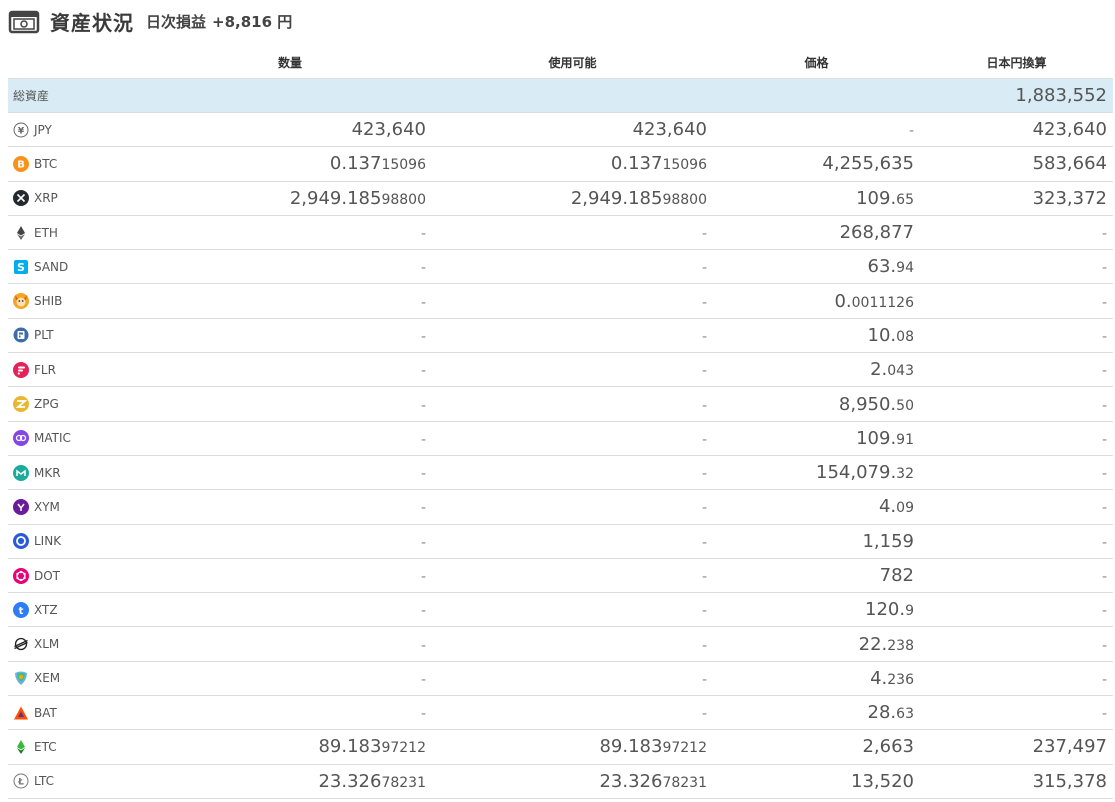 This screenshot has width=1115, height=802. I want to click on asset-name-cell: Ł LTC, so click(78, 781).